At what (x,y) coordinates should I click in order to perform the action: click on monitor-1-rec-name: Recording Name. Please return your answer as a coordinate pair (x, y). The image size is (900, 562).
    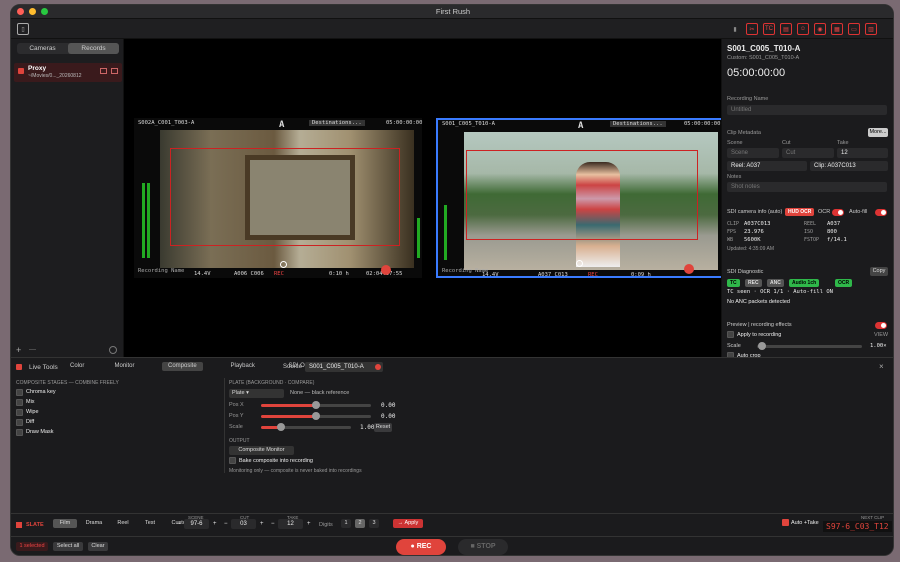
    Looking at the image, I should click on (161, 271).